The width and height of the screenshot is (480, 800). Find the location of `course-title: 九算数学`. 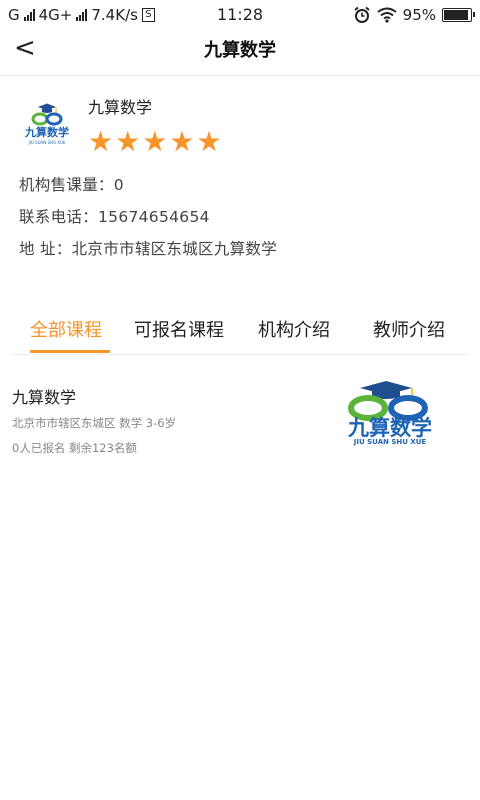

course-title: 九算数学 is located at coordinates (44, 397).